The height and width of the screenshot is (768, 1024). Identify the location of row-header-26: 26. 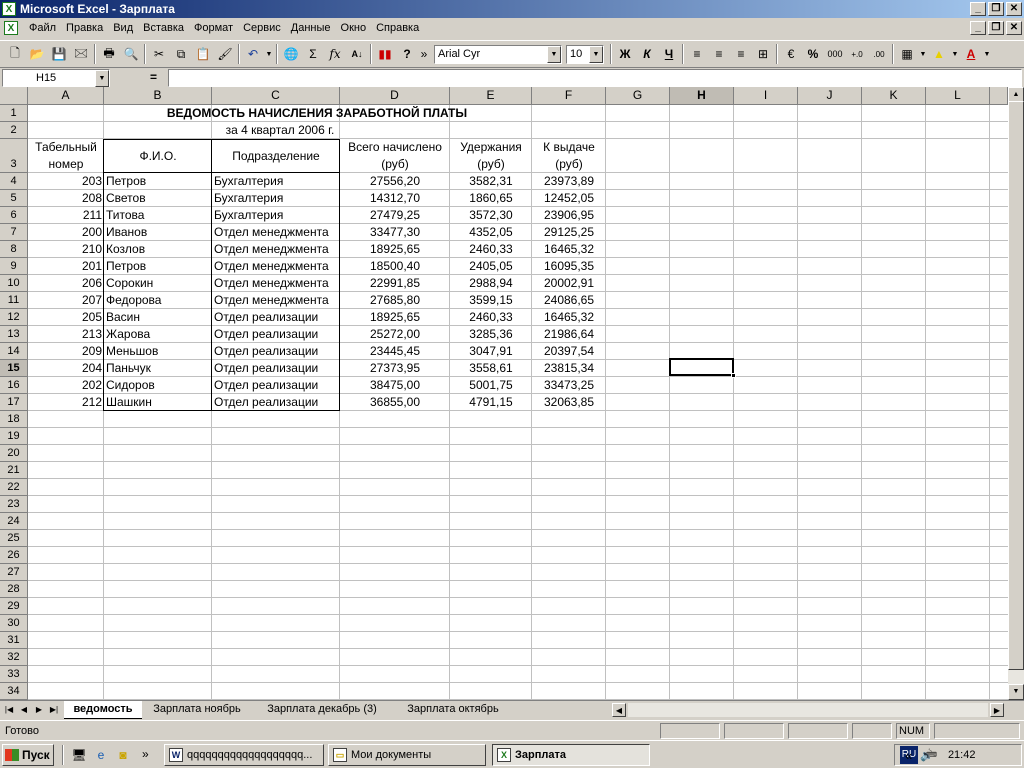
(14, 555).